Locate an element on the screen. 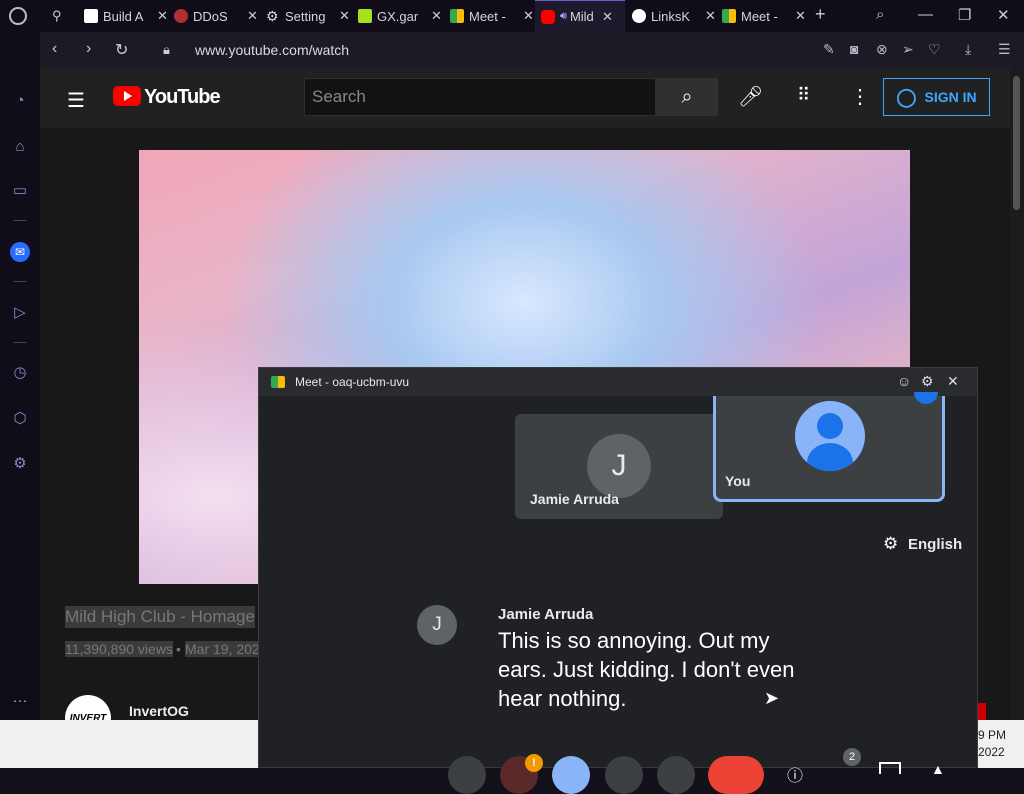 Image resolution: width=1024 pixels, height=794 pixels. tab-links: LinksK ✕ is located at coordinates (671, 16).